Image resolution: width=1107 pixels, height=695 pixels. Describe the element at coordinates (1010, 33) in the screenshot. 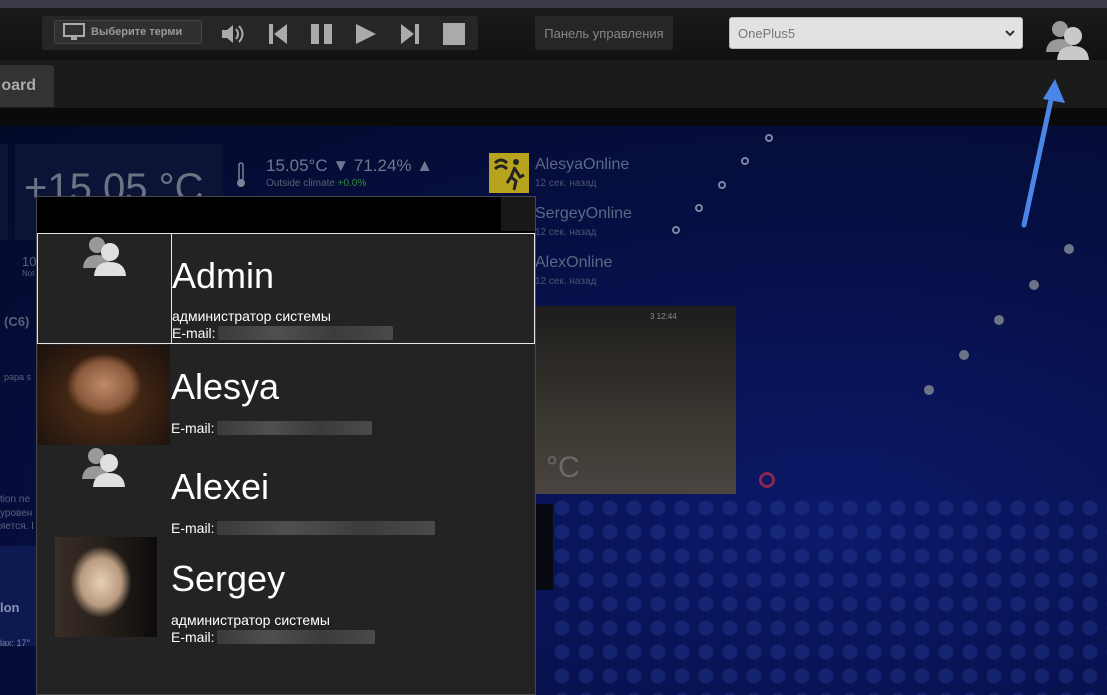

I see `chevron-down-icon` at that location.